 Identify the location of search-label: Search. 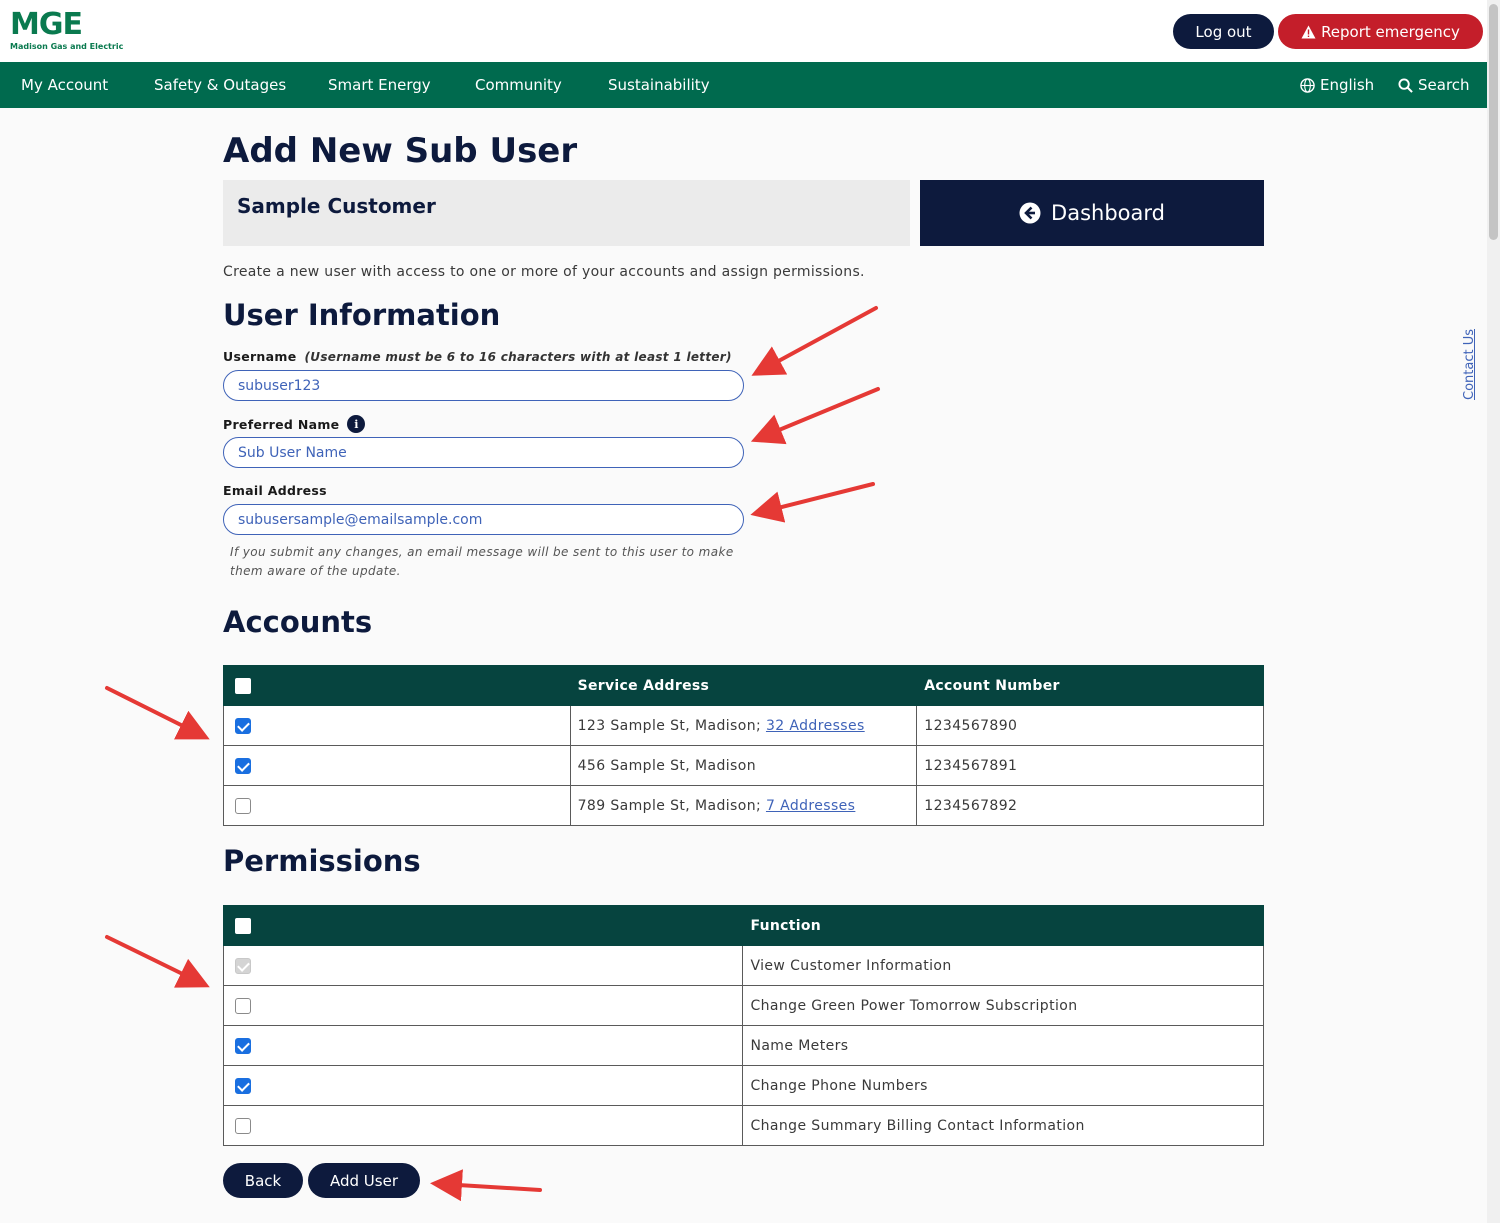
(1444, 85).